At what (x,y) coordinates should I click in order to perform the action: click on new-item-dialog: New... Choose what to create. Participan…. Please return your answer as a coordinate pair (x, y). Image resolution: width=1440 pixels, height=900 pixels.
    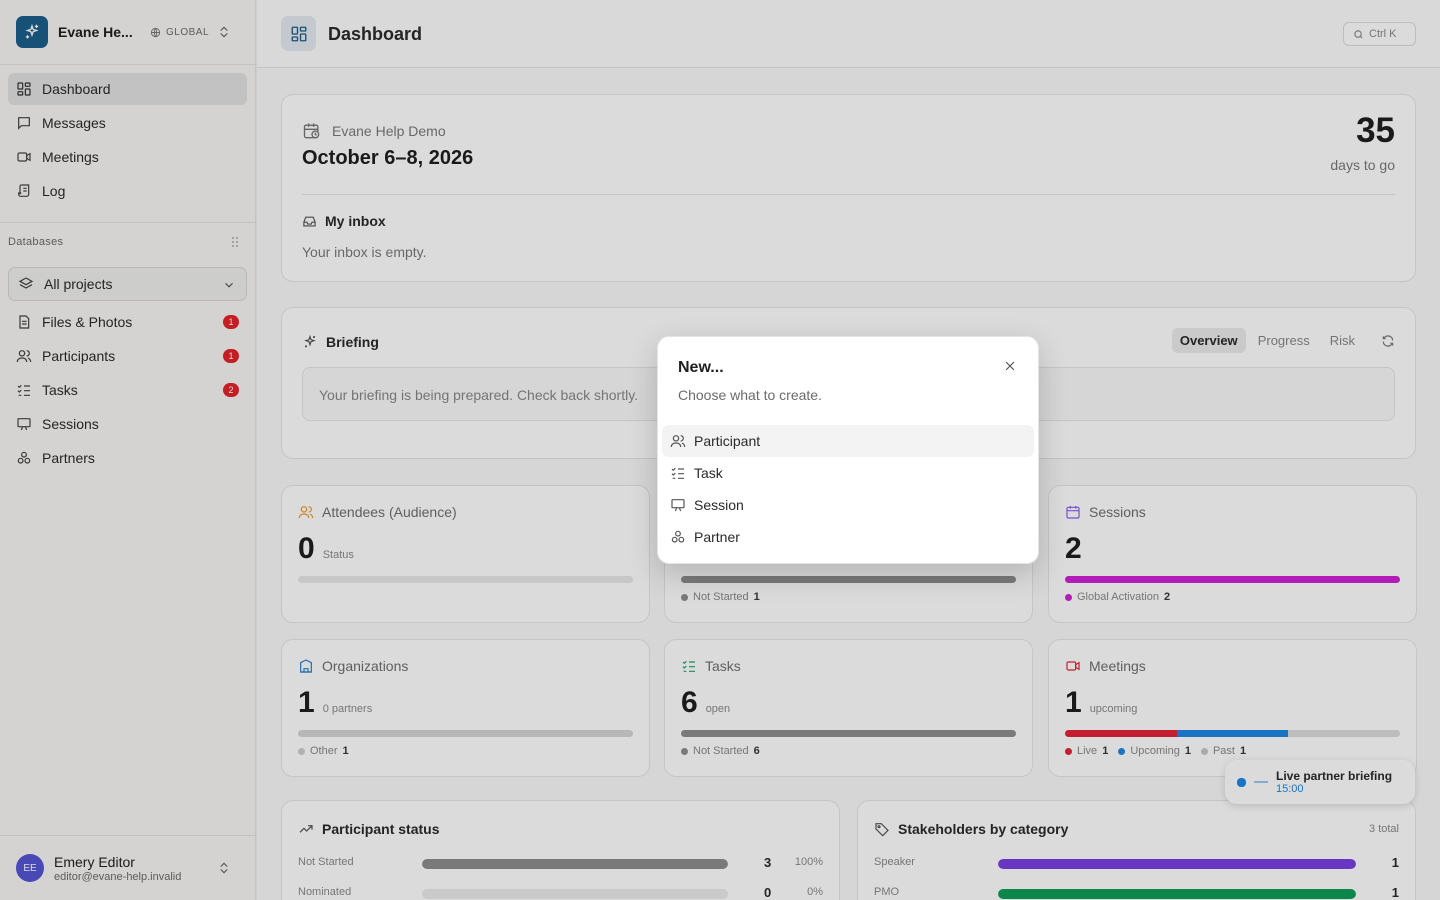
    Looking at the image, I should click on (848, 450).